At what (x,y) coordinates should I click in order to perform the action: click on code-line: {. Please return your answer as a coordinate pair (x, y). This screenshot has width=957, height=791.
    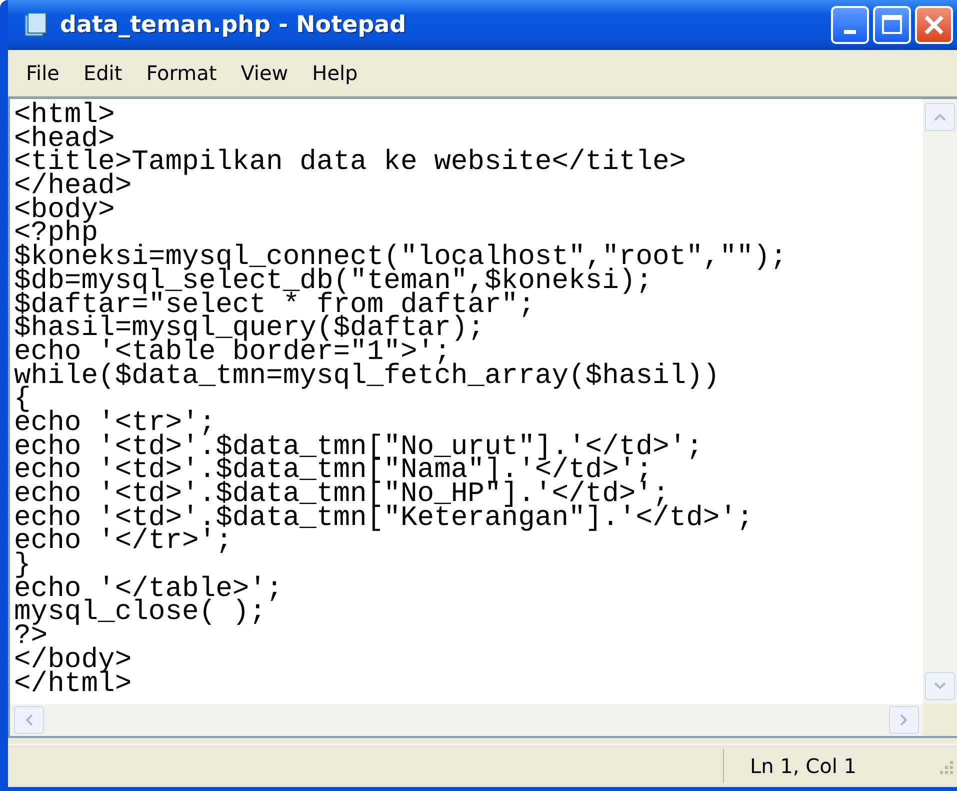
    Looking at the image, I should click on (22, 400).